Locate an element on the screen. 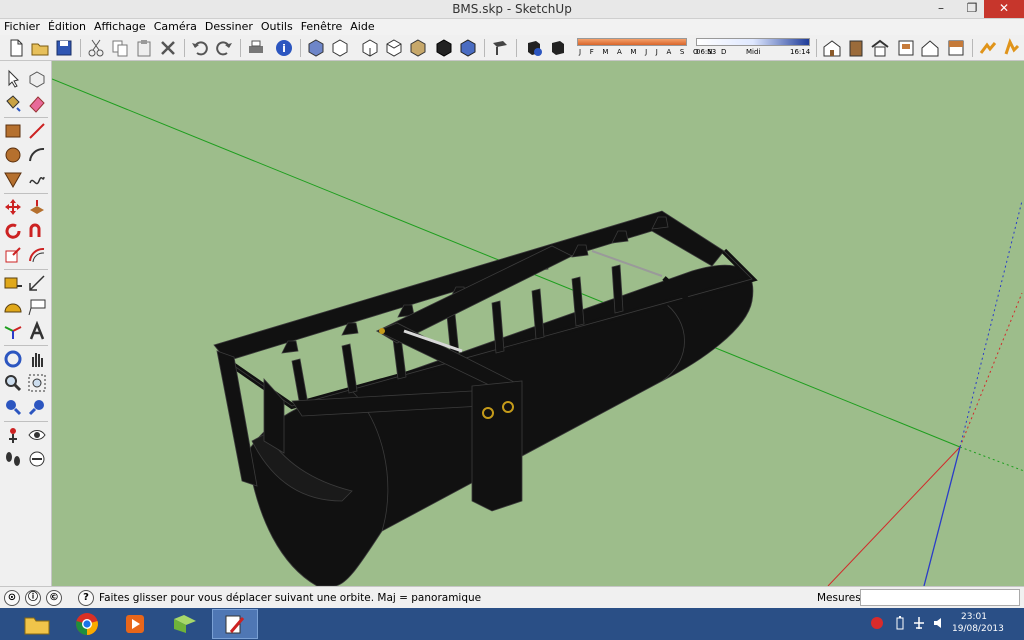  airplane-mode-icon is located at coordinates (919, 624).